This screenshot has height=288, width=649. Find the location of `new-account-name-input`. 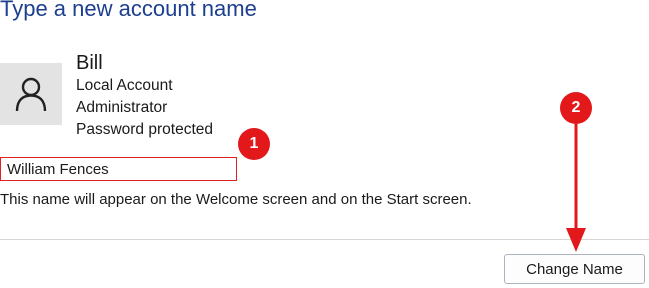

new-account-name-input is located at coordinates (118, 169).